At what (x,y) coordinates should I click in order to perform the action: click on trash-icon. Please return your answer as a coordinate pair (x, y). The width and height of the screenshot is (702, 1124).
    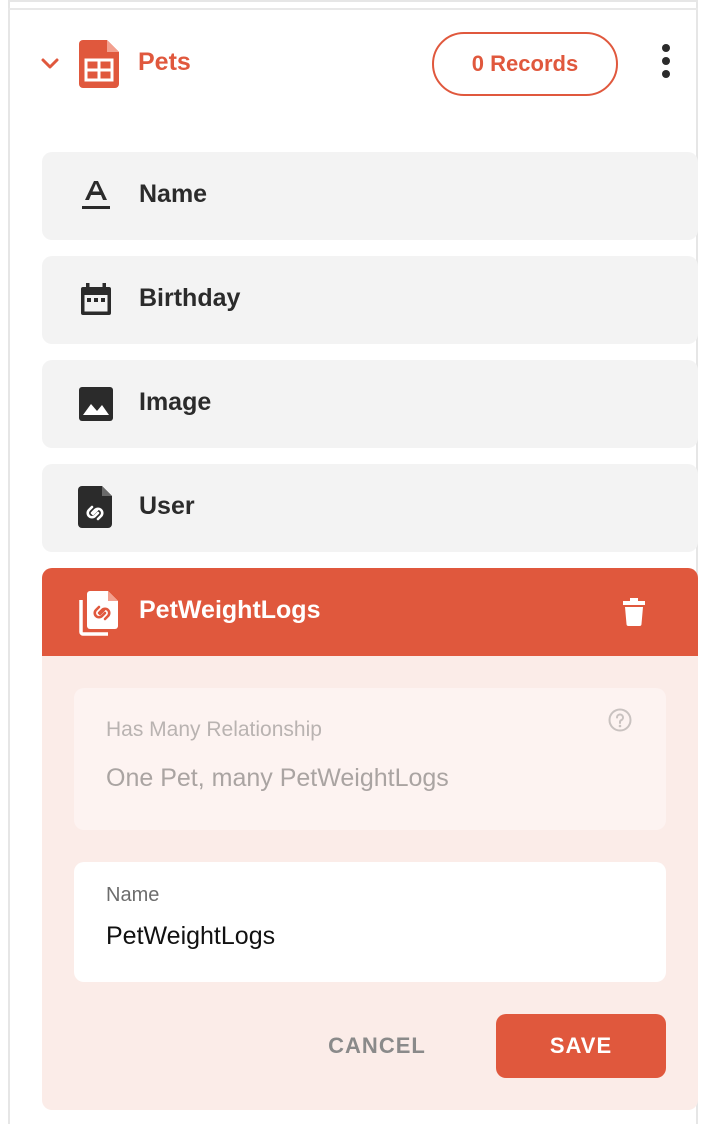
    Looking at the image, I should click on (634, 612).